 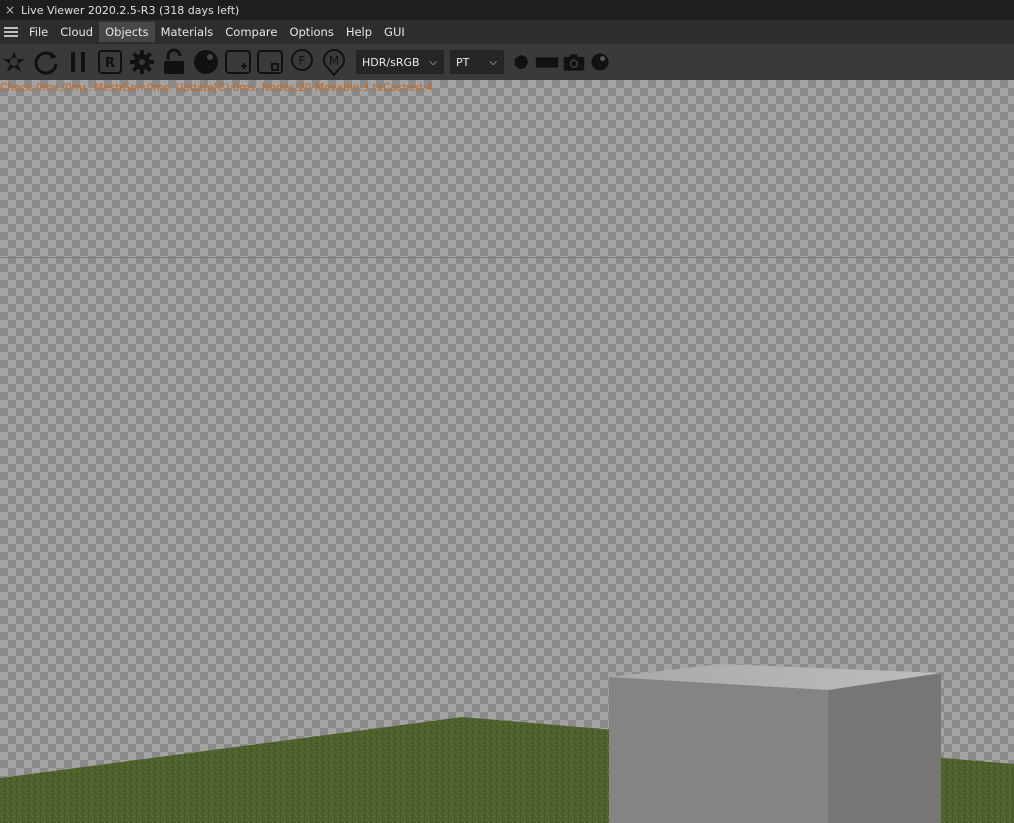 What do you see at coordinates (884, 748) in the screenshot?
I see `cube-side-face` at bounding box center [884, 748].